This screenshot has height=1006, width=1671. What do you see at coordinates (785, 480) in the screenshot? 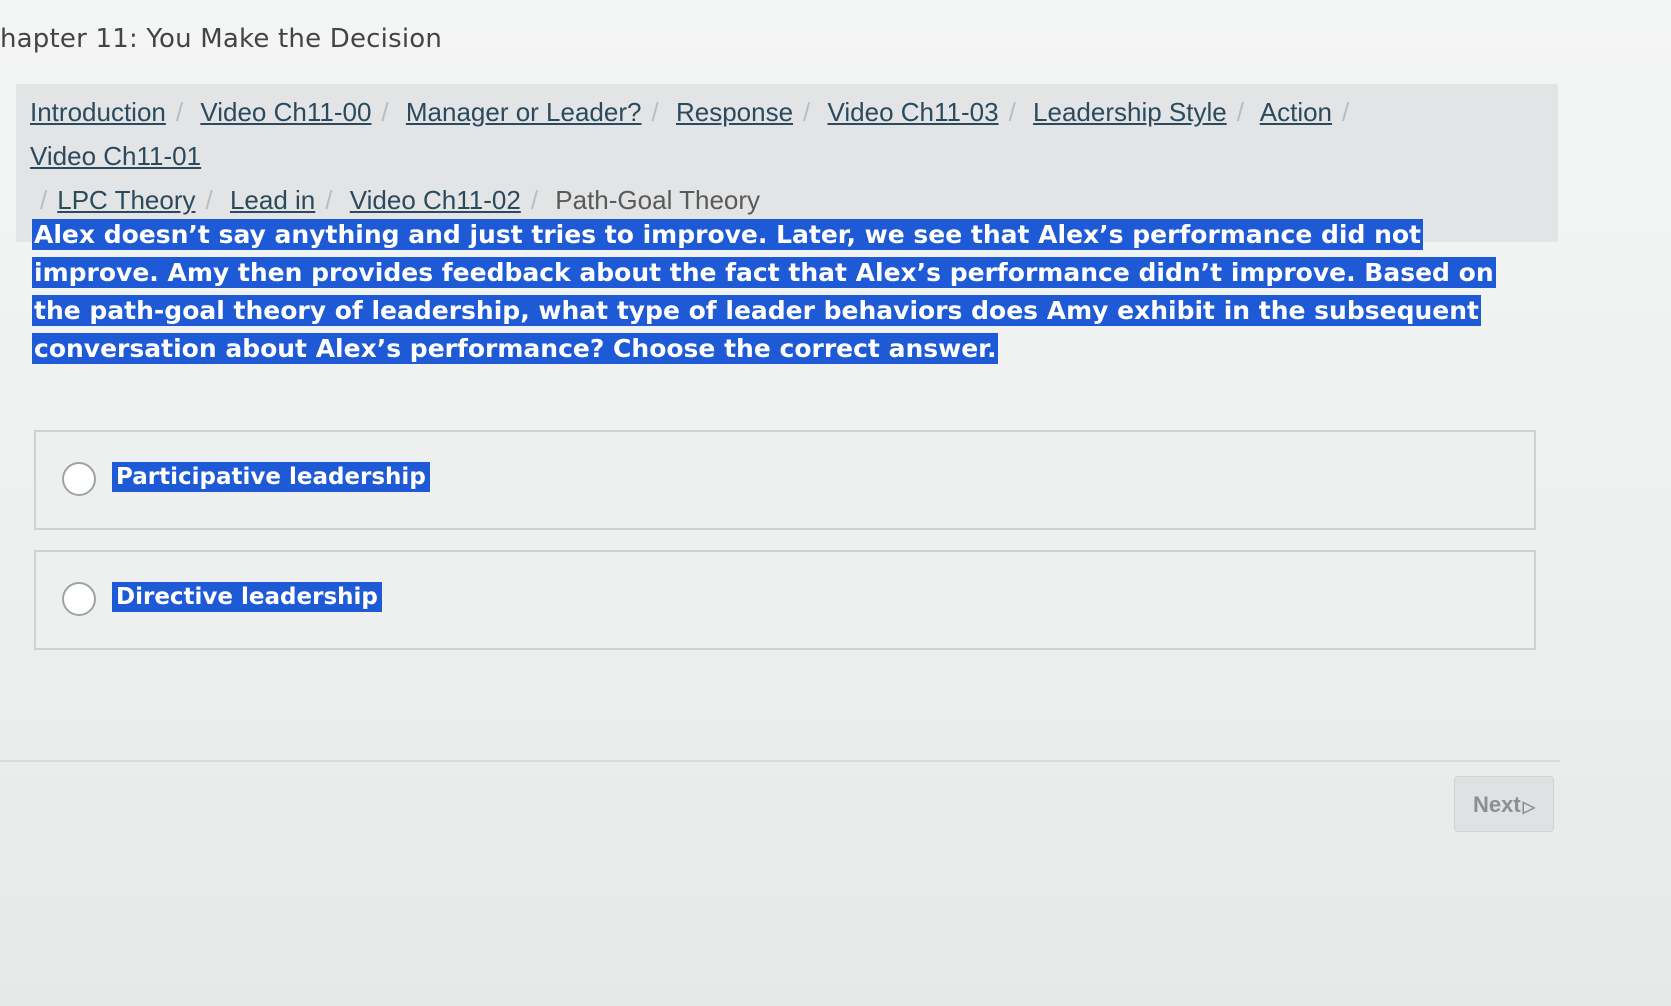
I see `answer-option-participative: Participative leadership` at bounding box center [785, 480].